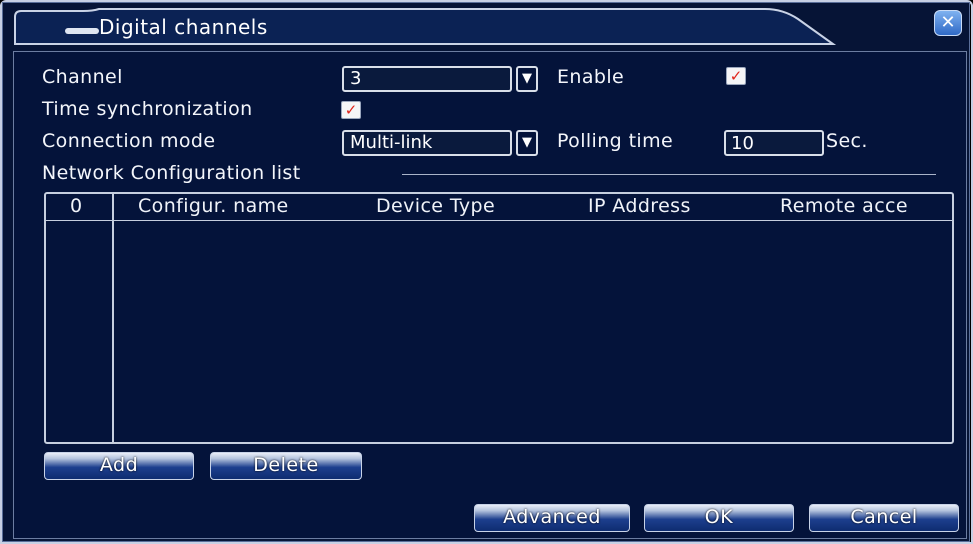 This screenshot has width=973, height=544. I want to click on network-config-group-label: Network Configuration list, so click(171, 173).